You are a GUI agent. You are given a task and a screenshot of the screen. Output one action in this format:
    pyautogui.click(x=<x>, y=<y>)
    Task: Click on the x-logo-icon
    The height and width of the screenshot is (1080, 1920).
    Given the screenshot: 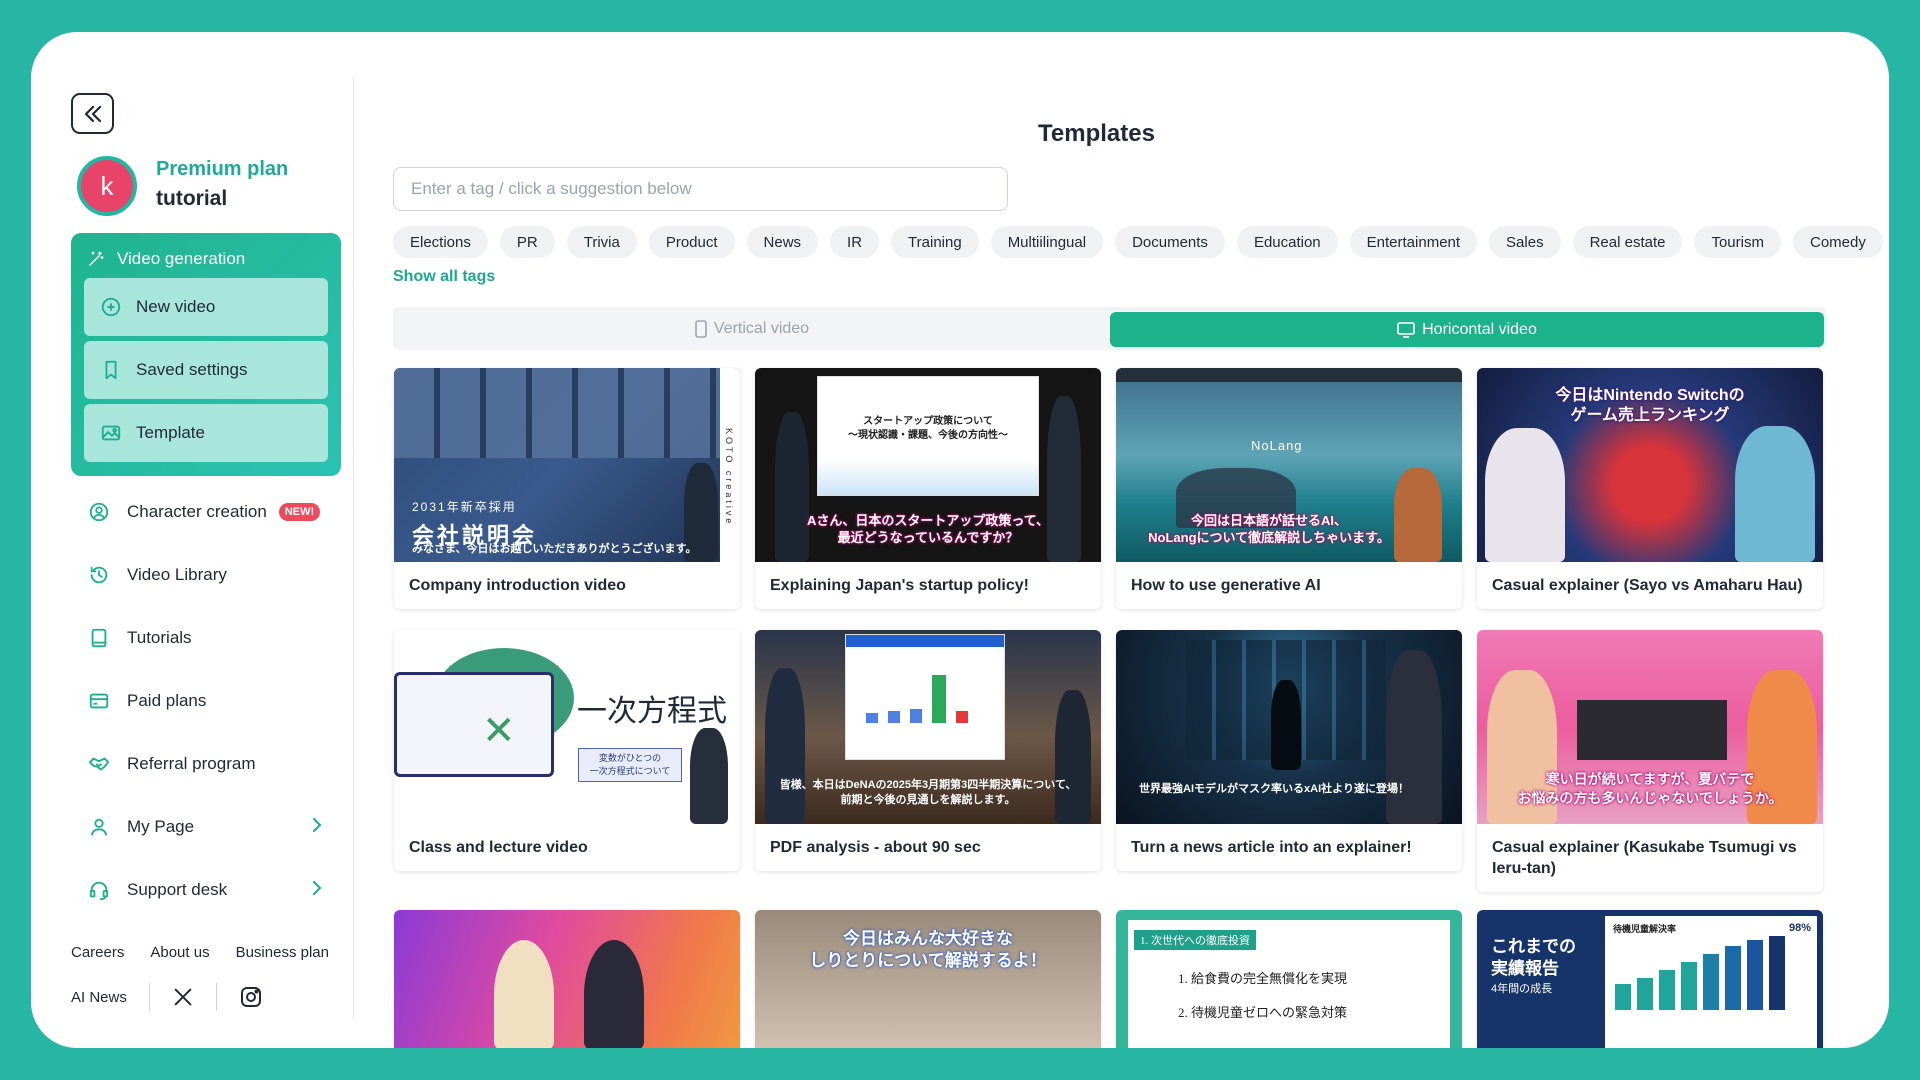 What is the action you would take?
    pyautogui.click(x=183, y=997)
    